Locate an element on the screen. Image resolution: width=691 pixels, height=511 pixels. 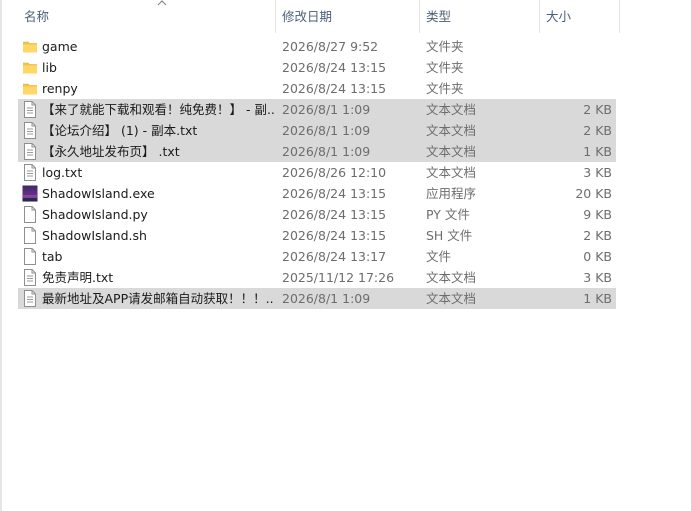
exe-icon is located at coordinates (30, 193).